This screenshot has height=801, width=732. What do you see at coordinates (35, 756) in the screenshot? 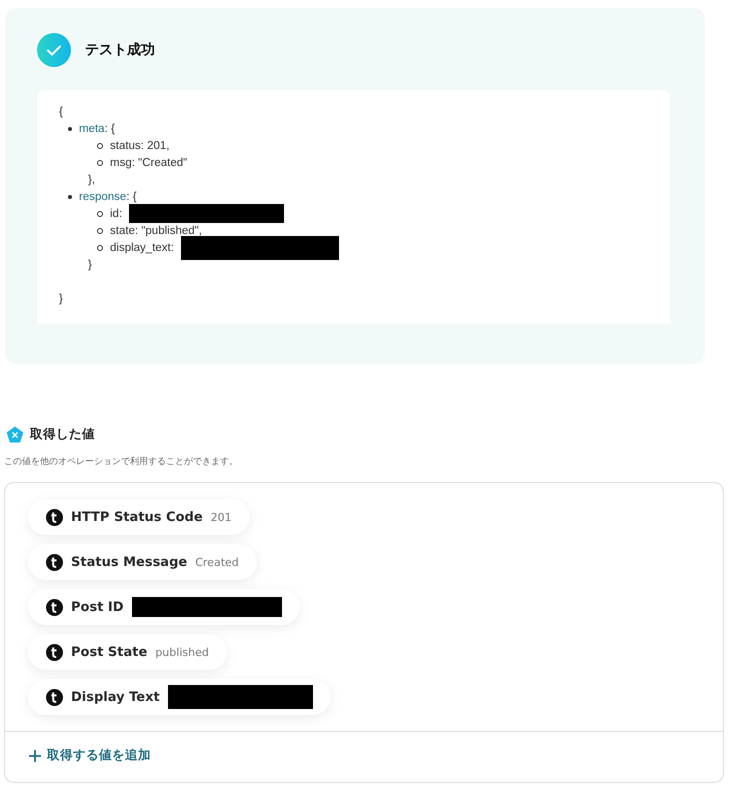
I see `plus-icon` at bounding box center [35, 756].